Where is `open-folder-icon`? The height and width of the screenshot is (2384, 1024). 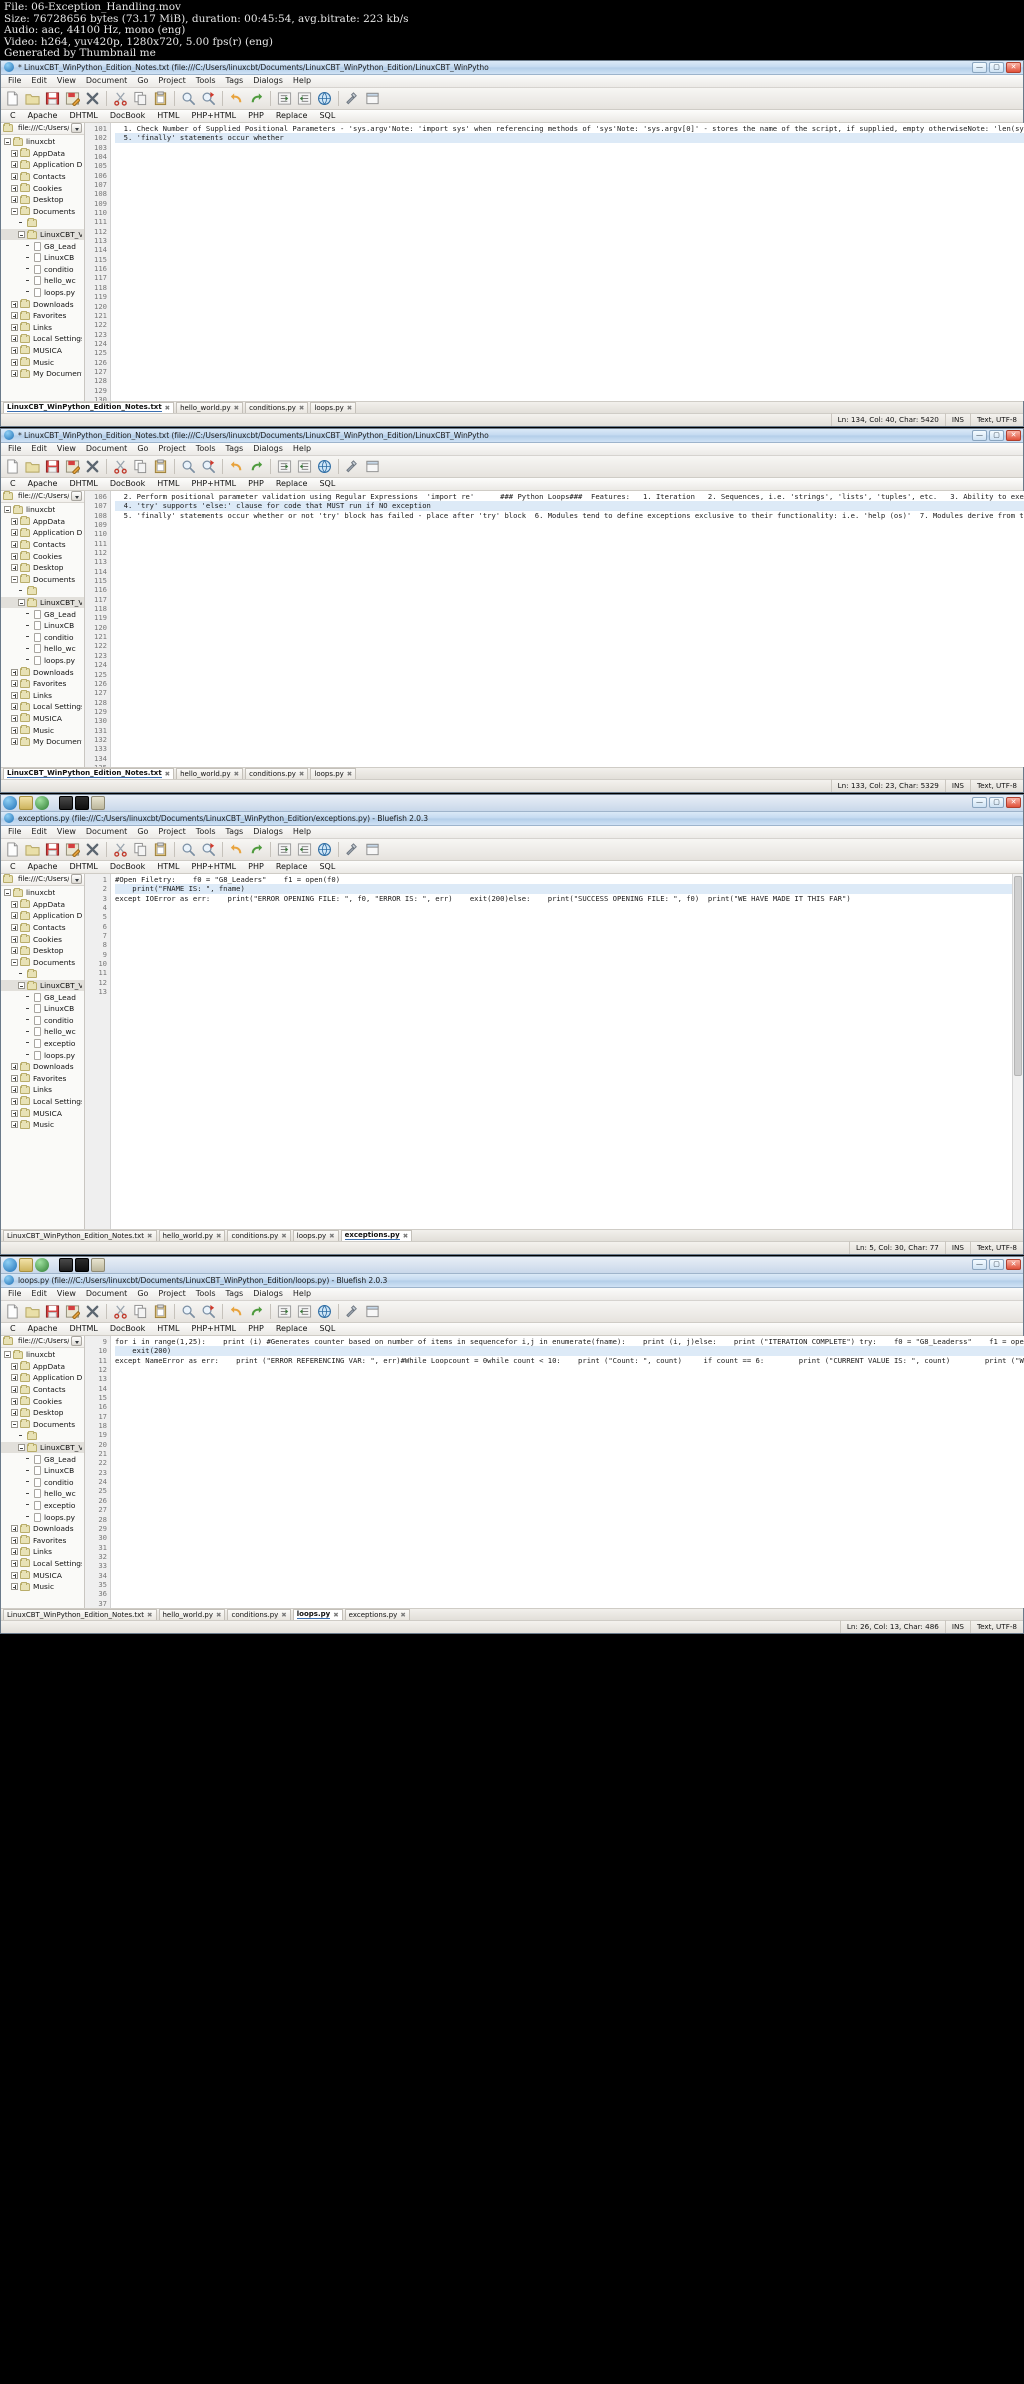 open-folder-icon is located at coordinates (32, 849).